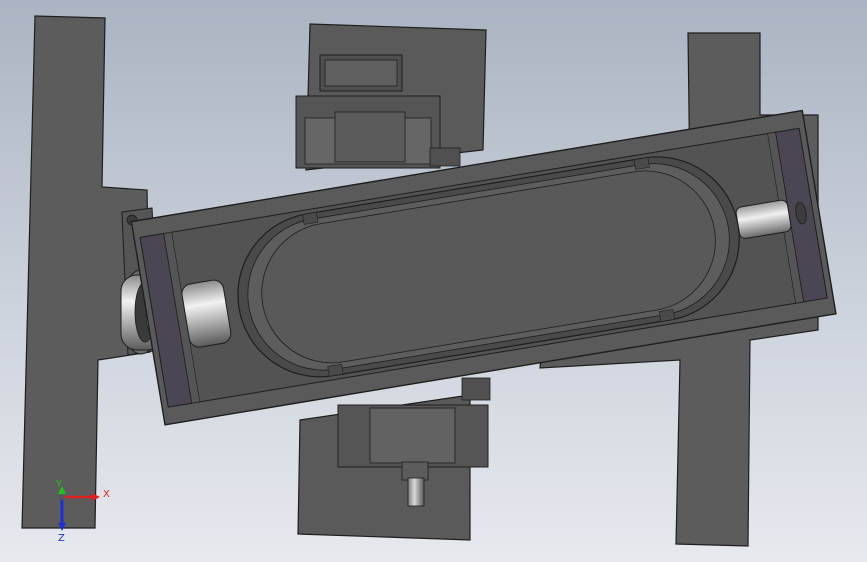 This screenshot has width=867, height=562. Describe the element at coordinates (61, 538) in the screenshot. I see `z-axis-label: Z` at that location.